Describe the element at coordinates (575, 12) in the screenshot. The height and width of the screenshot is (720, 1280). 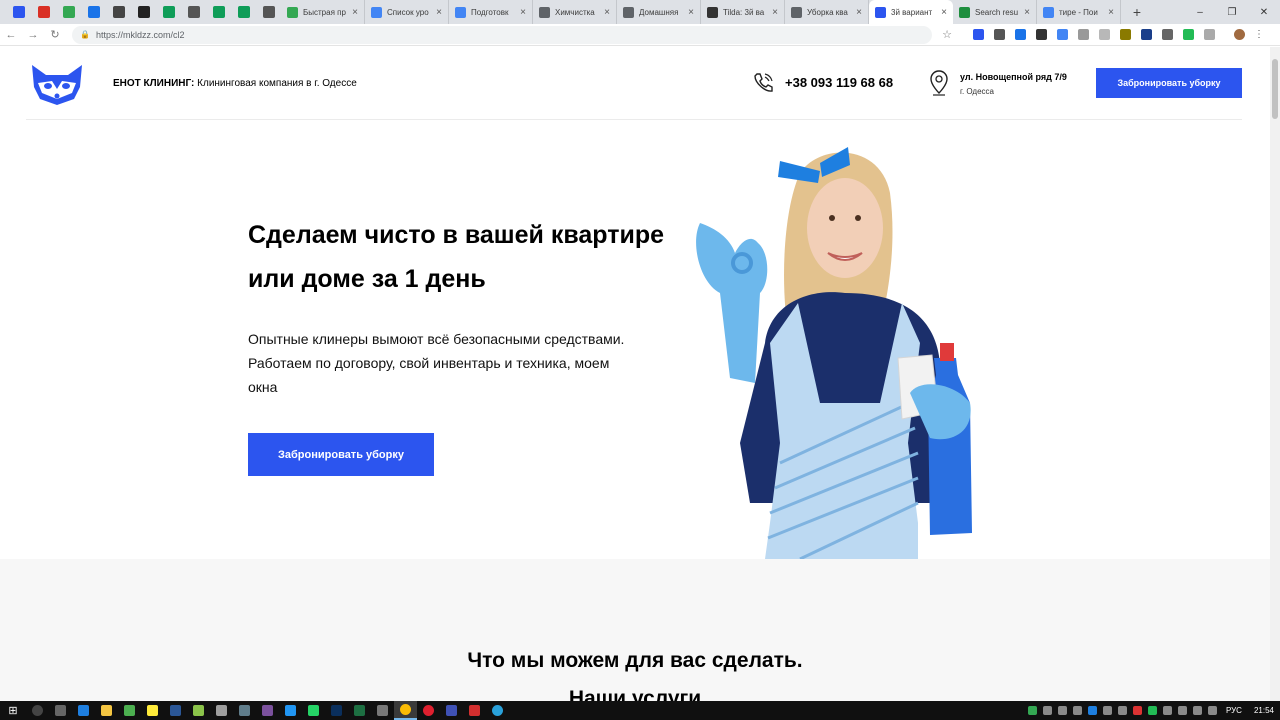
I see `browser-tab: Химчистка ×` at that location.